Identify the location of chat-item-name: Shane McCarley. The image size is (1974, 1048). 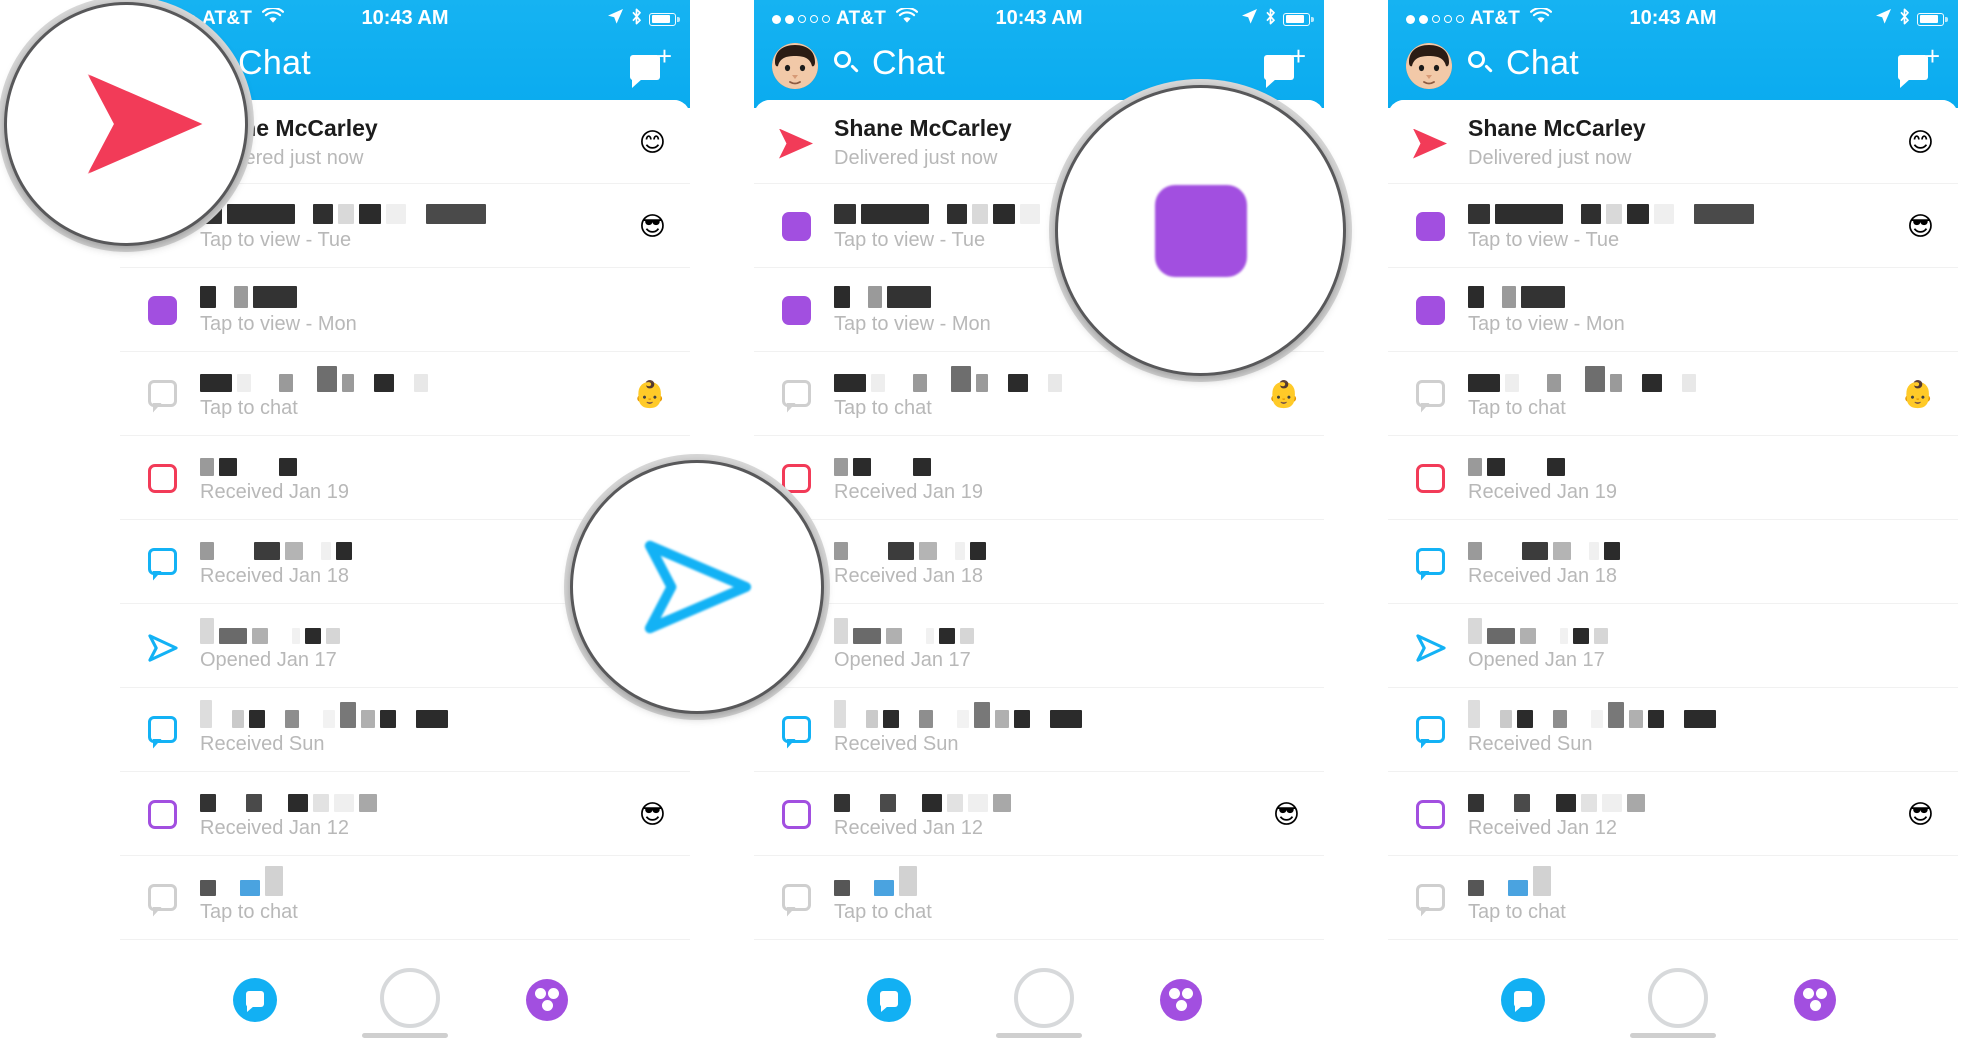
(1557, 128).